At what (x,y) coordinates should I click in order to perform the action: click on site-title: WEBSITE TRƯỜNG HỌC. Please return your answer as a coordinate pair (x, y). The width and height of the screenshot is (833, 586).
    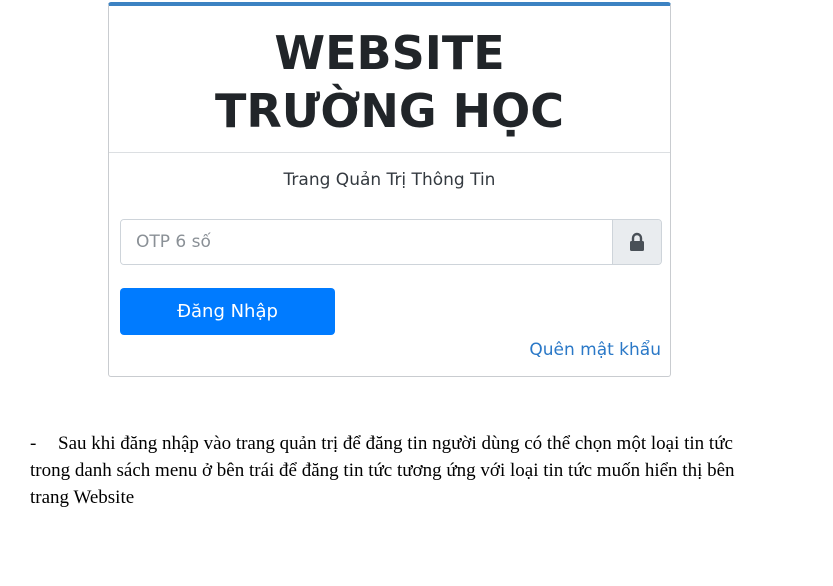
    Looking at the image, I should click on (389, 82).